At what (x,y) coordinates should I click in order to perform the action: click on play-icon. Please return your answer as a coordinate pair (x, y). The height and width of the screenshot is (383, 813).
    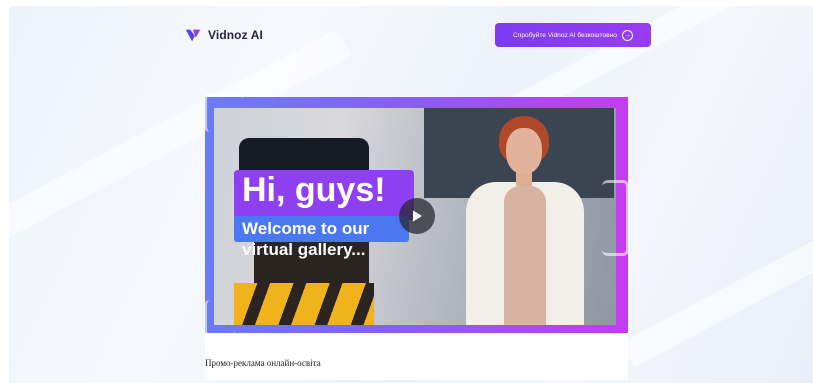
    Looking at the image, I should click on (417, 216).